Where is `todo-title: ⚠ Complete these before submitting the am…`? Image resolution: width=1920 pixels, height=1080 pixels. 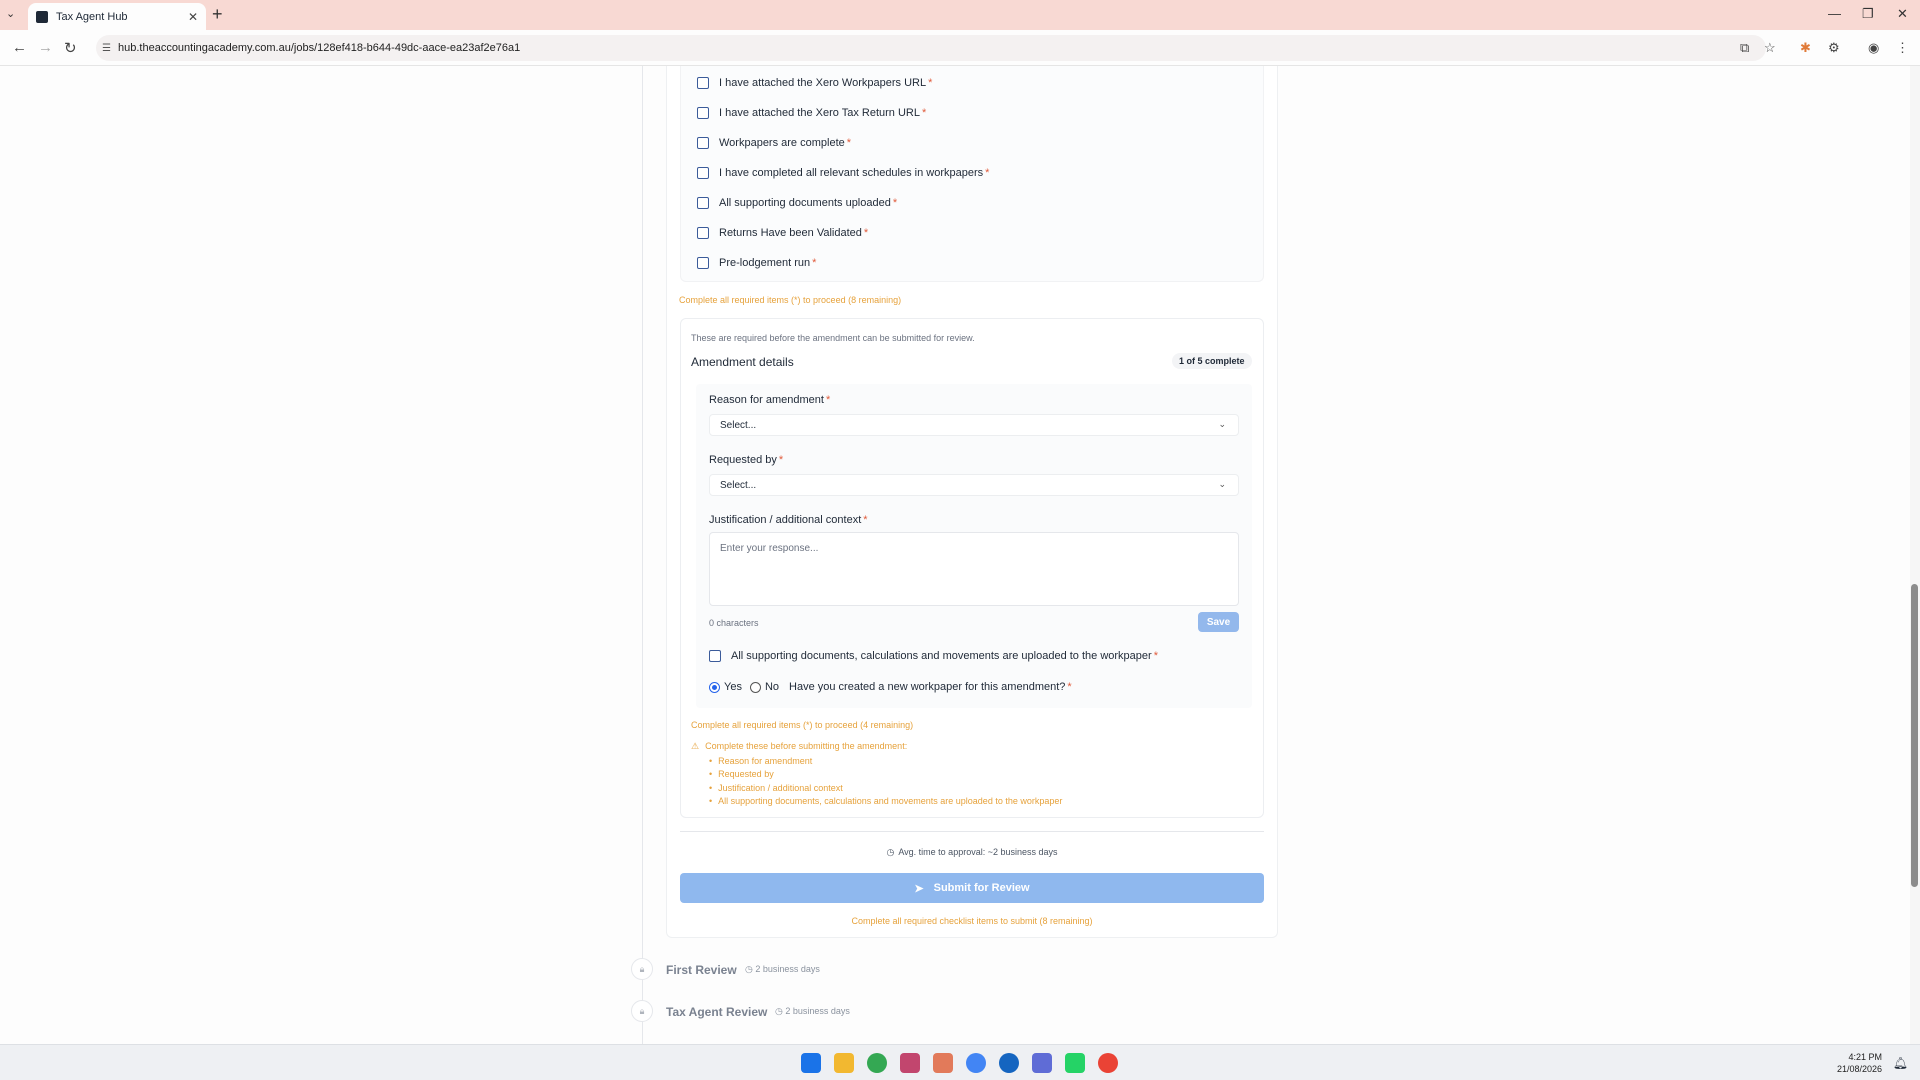
todo-title: ⚠ Complete these before submitting the am… is located at coordinates (799, 746).